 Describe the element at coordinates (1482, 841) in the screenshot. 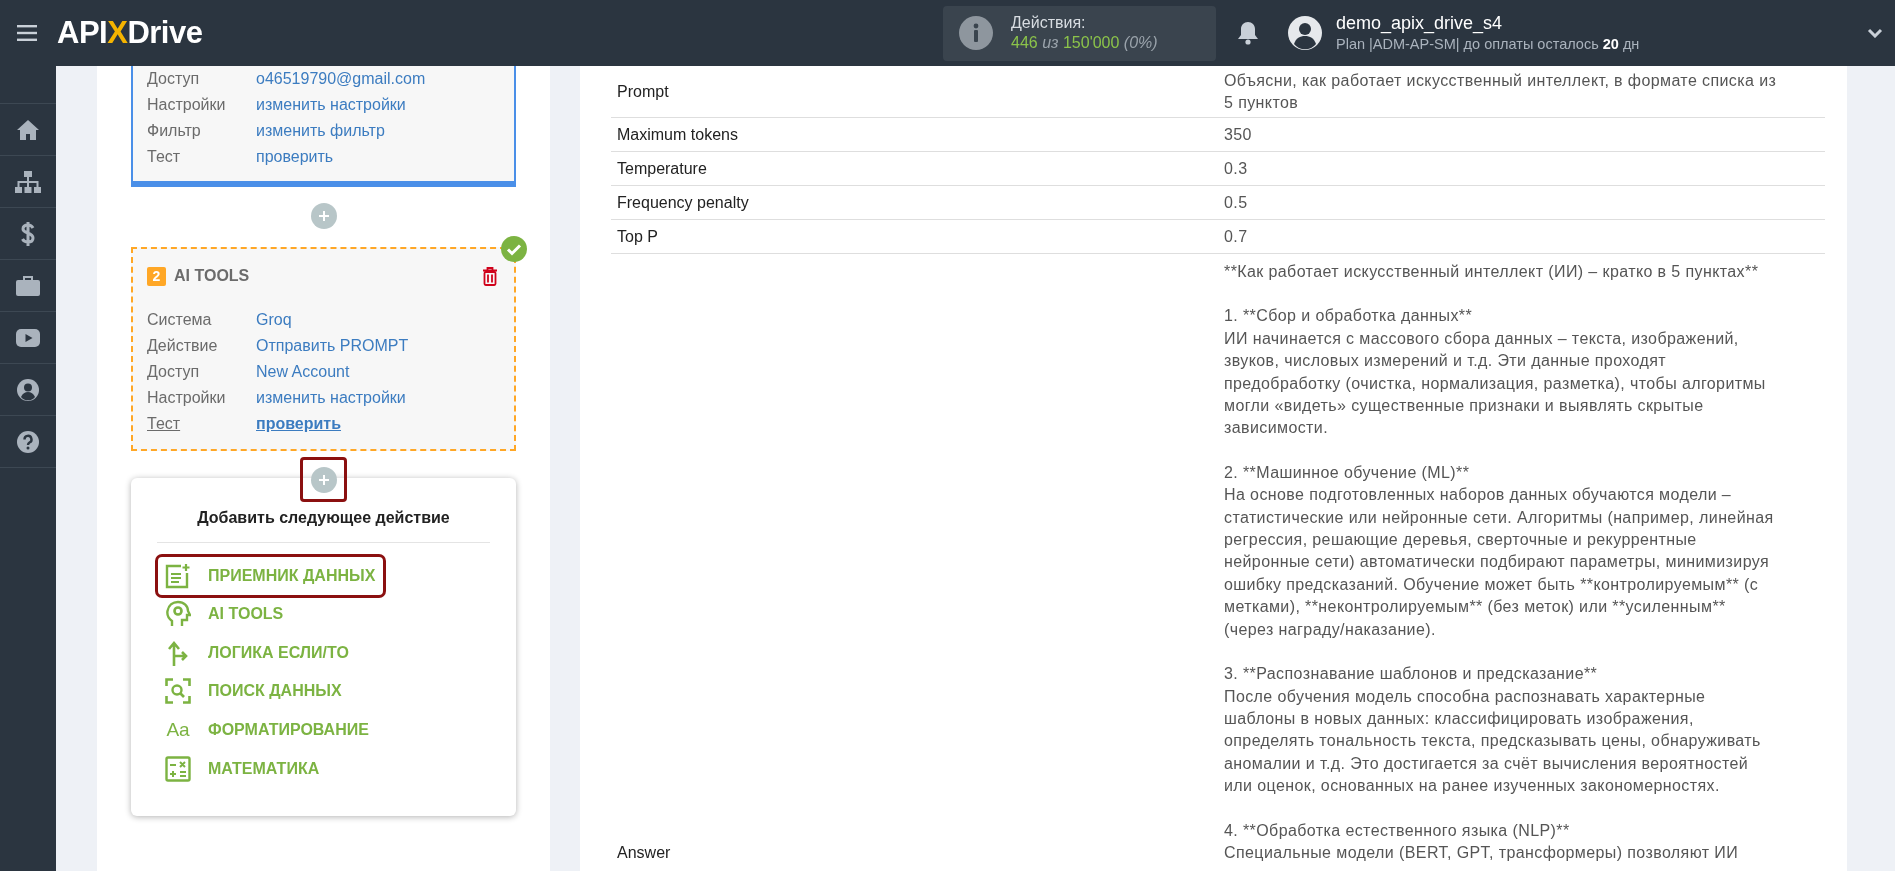

I see `answer-paragraph: 4. **Обработка естественного языка (NLP)** Специальные модели (BERT, GPT, трансформеры) позволяют ИИ` at that location.